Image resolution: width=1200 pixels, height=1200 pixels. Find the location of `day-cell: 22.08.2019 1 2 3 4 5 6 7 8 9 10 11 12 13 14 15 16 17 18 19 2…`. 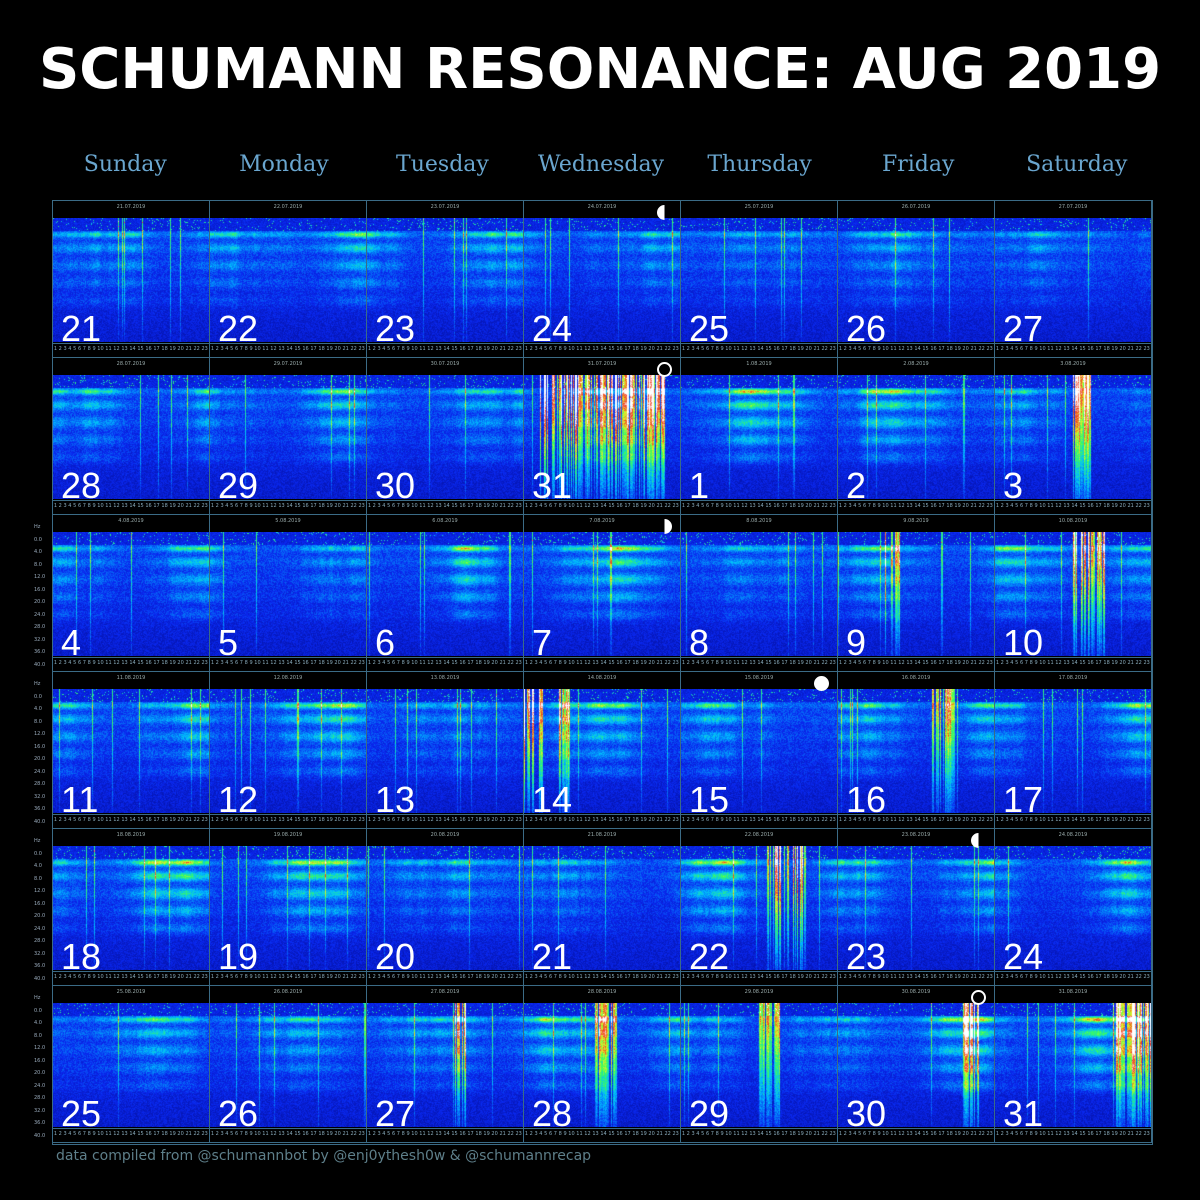

day-cell: 22.08.2019 1 2 3 4 5 6 7 8 9 10 11 12 13 14 15 16 17 18 19 2… is located at coordinates (759, 907).